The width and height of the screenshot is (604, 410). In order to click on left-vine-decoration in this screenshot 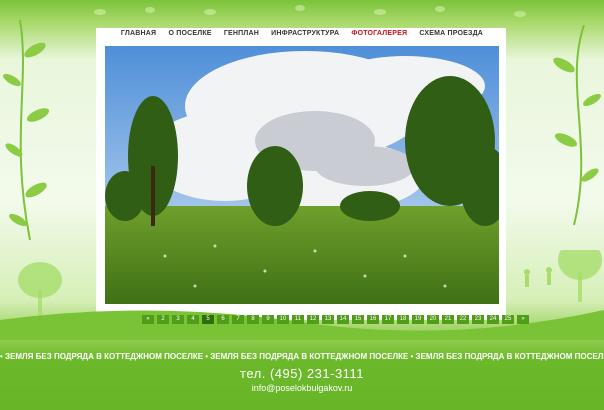, I will do `click(26, 130)`.